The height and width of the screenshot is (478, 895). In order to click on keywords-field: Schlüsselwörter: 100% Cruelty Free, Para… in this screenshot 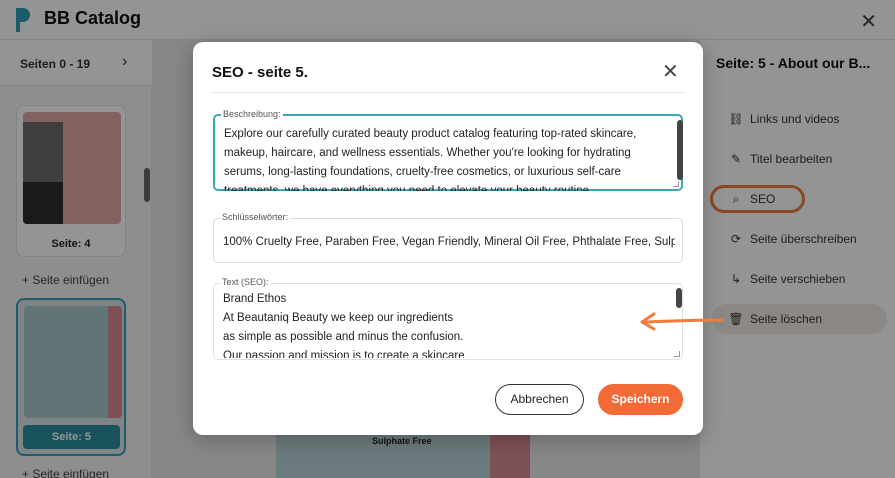, I will do `click(448, 237)`.